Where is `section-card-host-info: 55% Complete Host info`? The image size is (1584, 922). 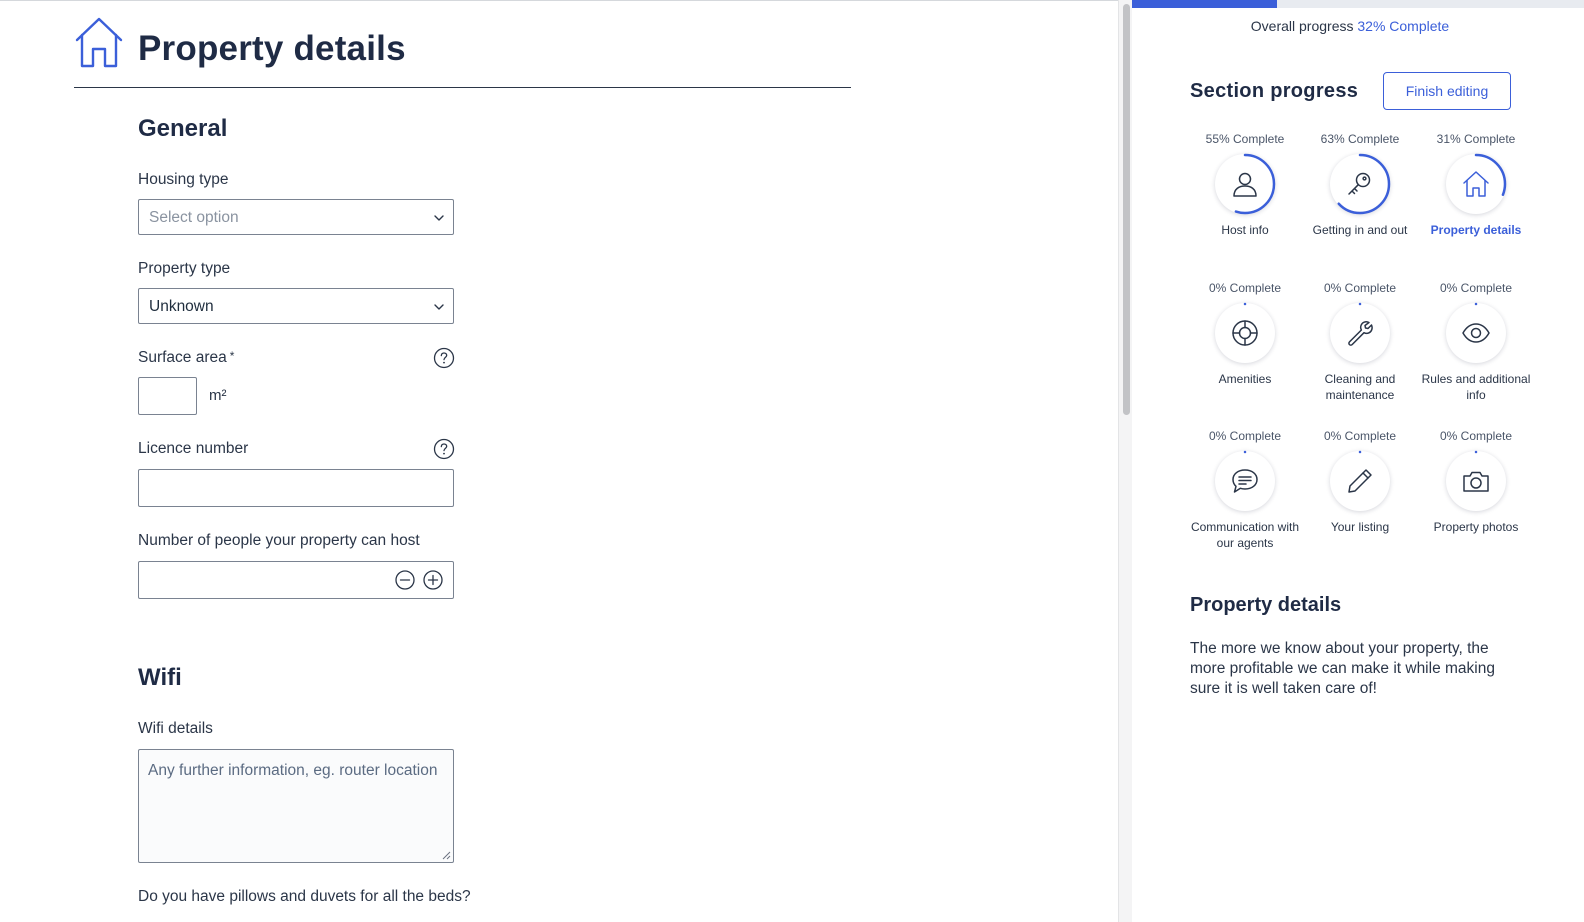 section-card-host-info: 55% Complete Host info is located at coordinates (1245, 185).